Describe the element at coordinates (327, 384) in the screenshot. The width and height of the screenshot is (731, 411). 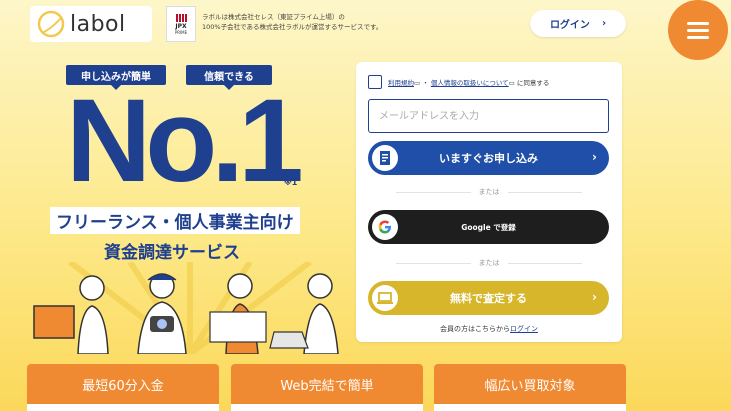
I see `feature-web-complete: Web完結で簡単` at that location.